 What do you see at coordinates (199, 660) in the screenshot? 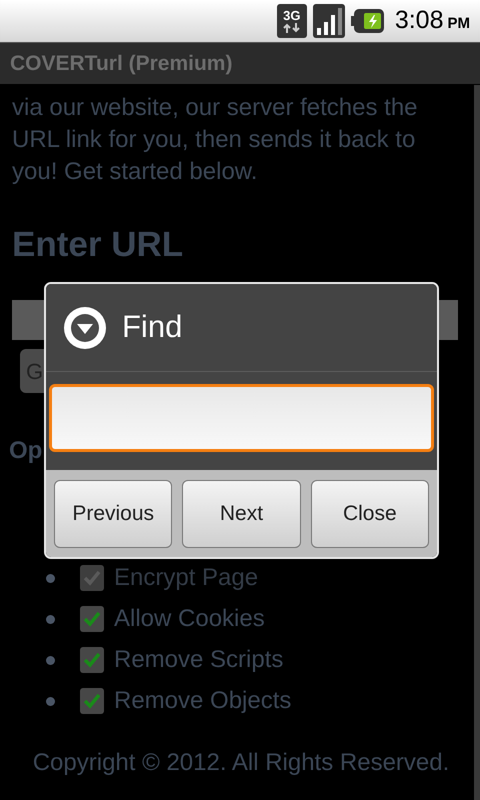
I see `option-label: Remove Scripts` at bounding box center [199, 660].